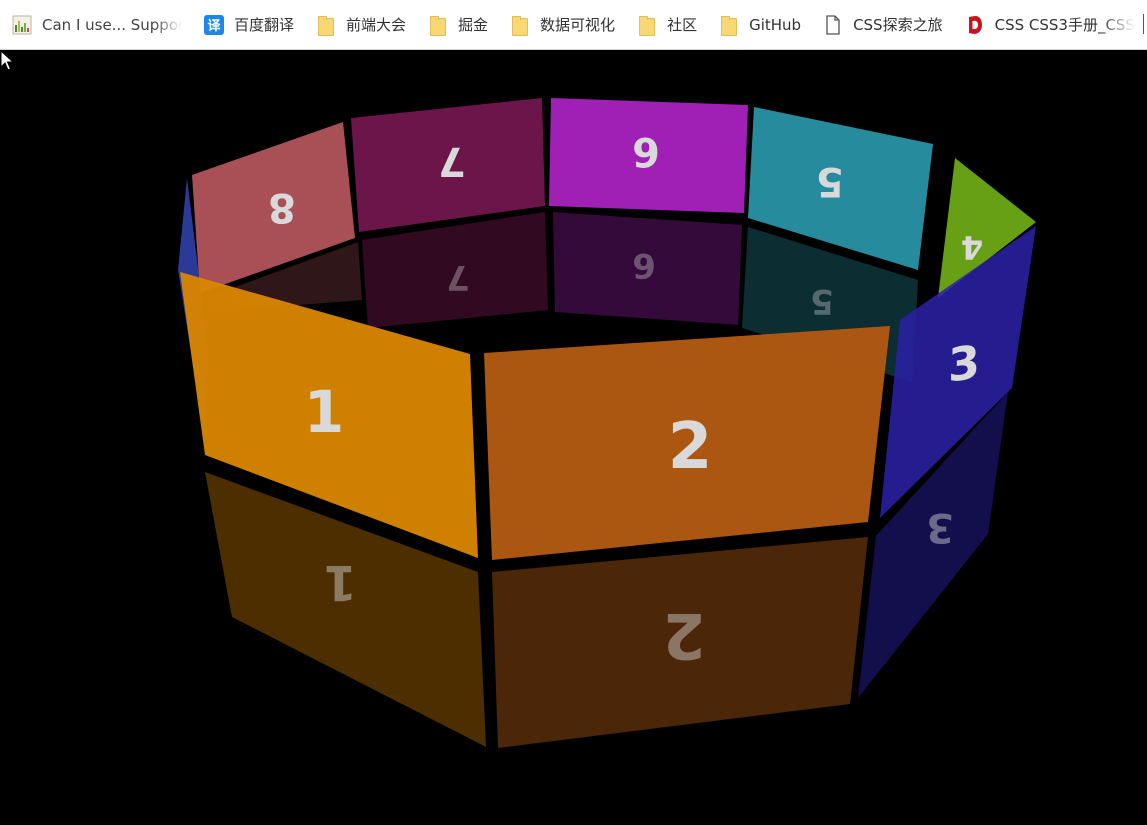 The width and height of the screenshot is (1147, 825). Describe the element at coordinates (666, 25) in the screenshot. I see `bookmark-folder-community: 社区` at that location.